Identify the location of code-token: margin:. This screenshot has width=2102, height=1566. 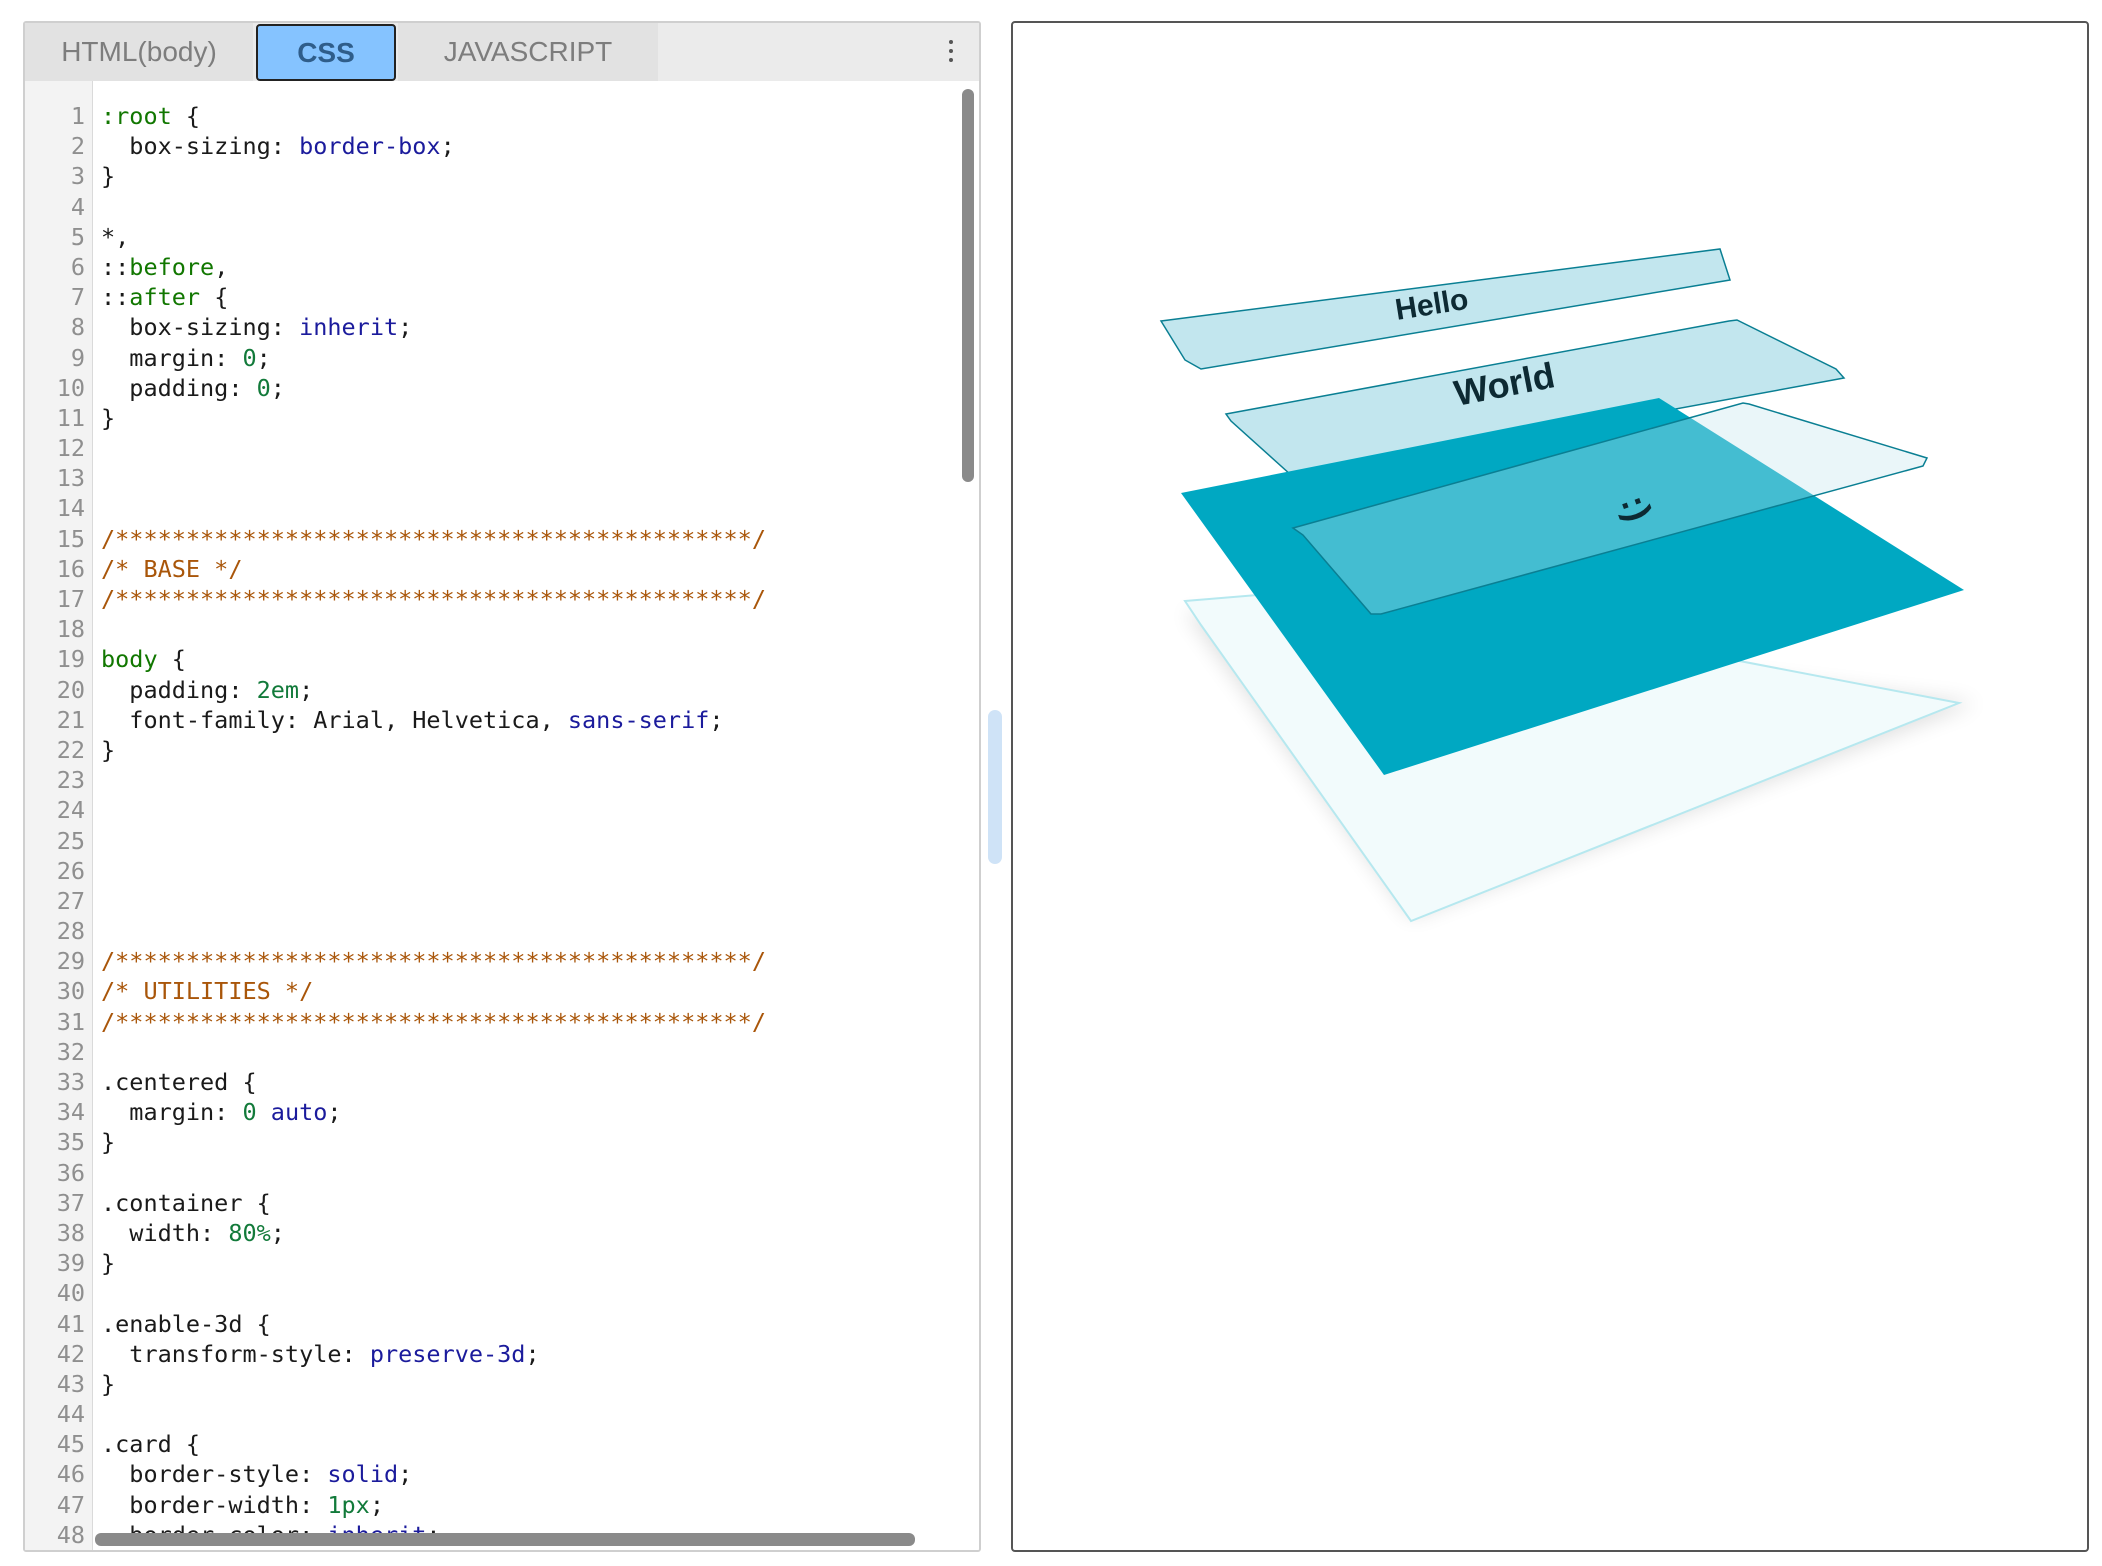
(172, 357).